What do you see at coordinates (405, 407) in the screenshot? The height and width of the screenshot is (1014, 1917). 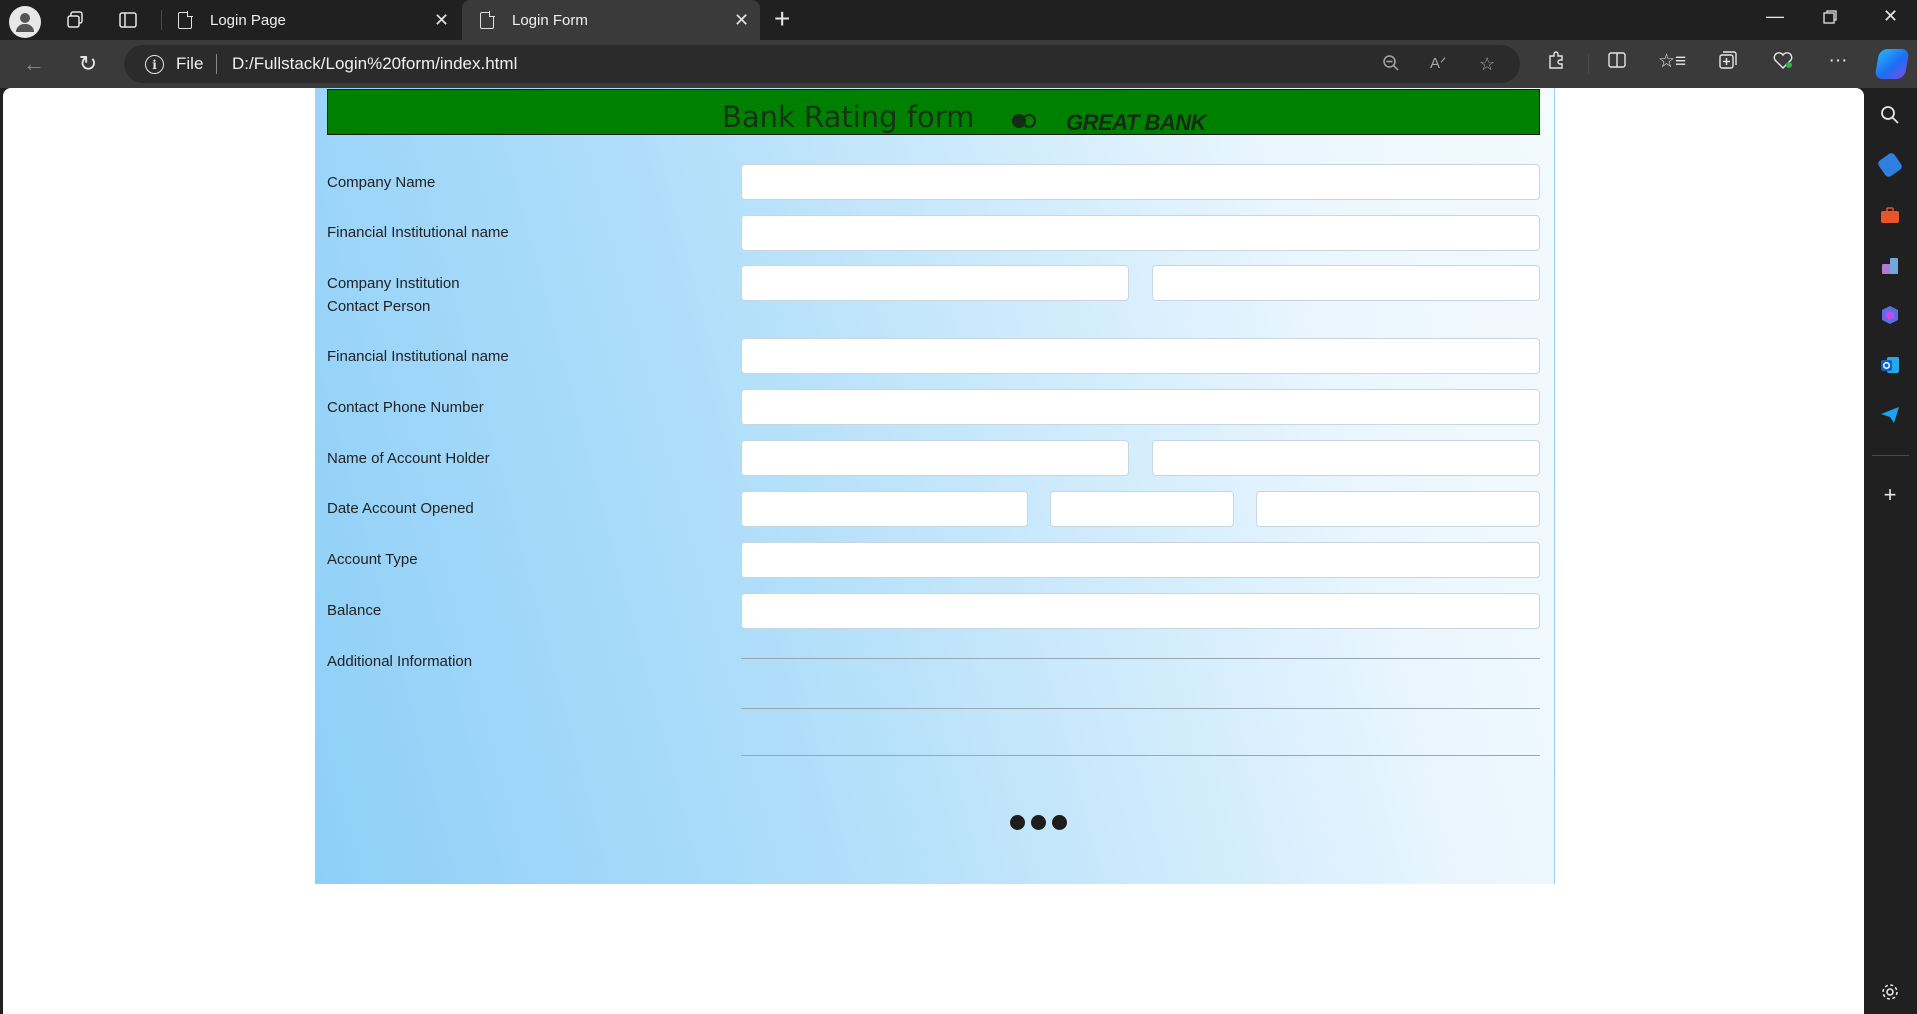 I see `contact-phone-label: Contact Phone Number` at bounding box center [405, 407].